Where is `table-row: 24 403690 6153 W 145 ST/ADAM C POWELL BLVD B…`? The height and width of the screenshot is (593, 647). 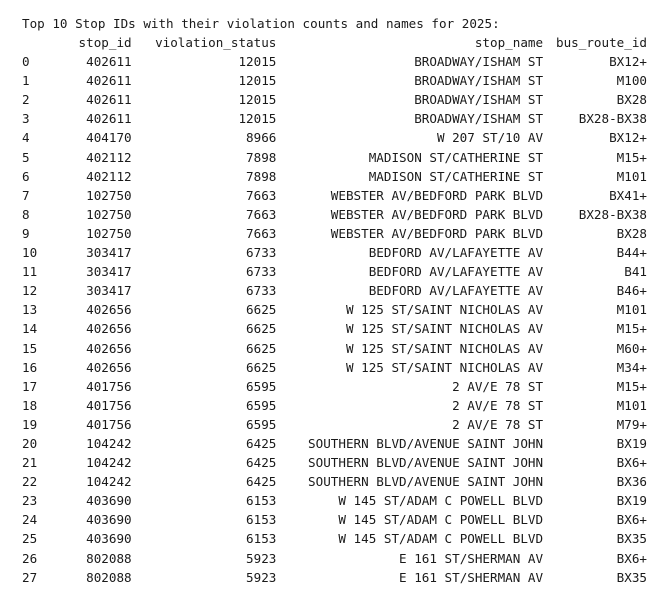 table-row: 24 403690 6153 W 145 ST/ADAM C POWELL BLVD B… is located at coordinates (334, 519).